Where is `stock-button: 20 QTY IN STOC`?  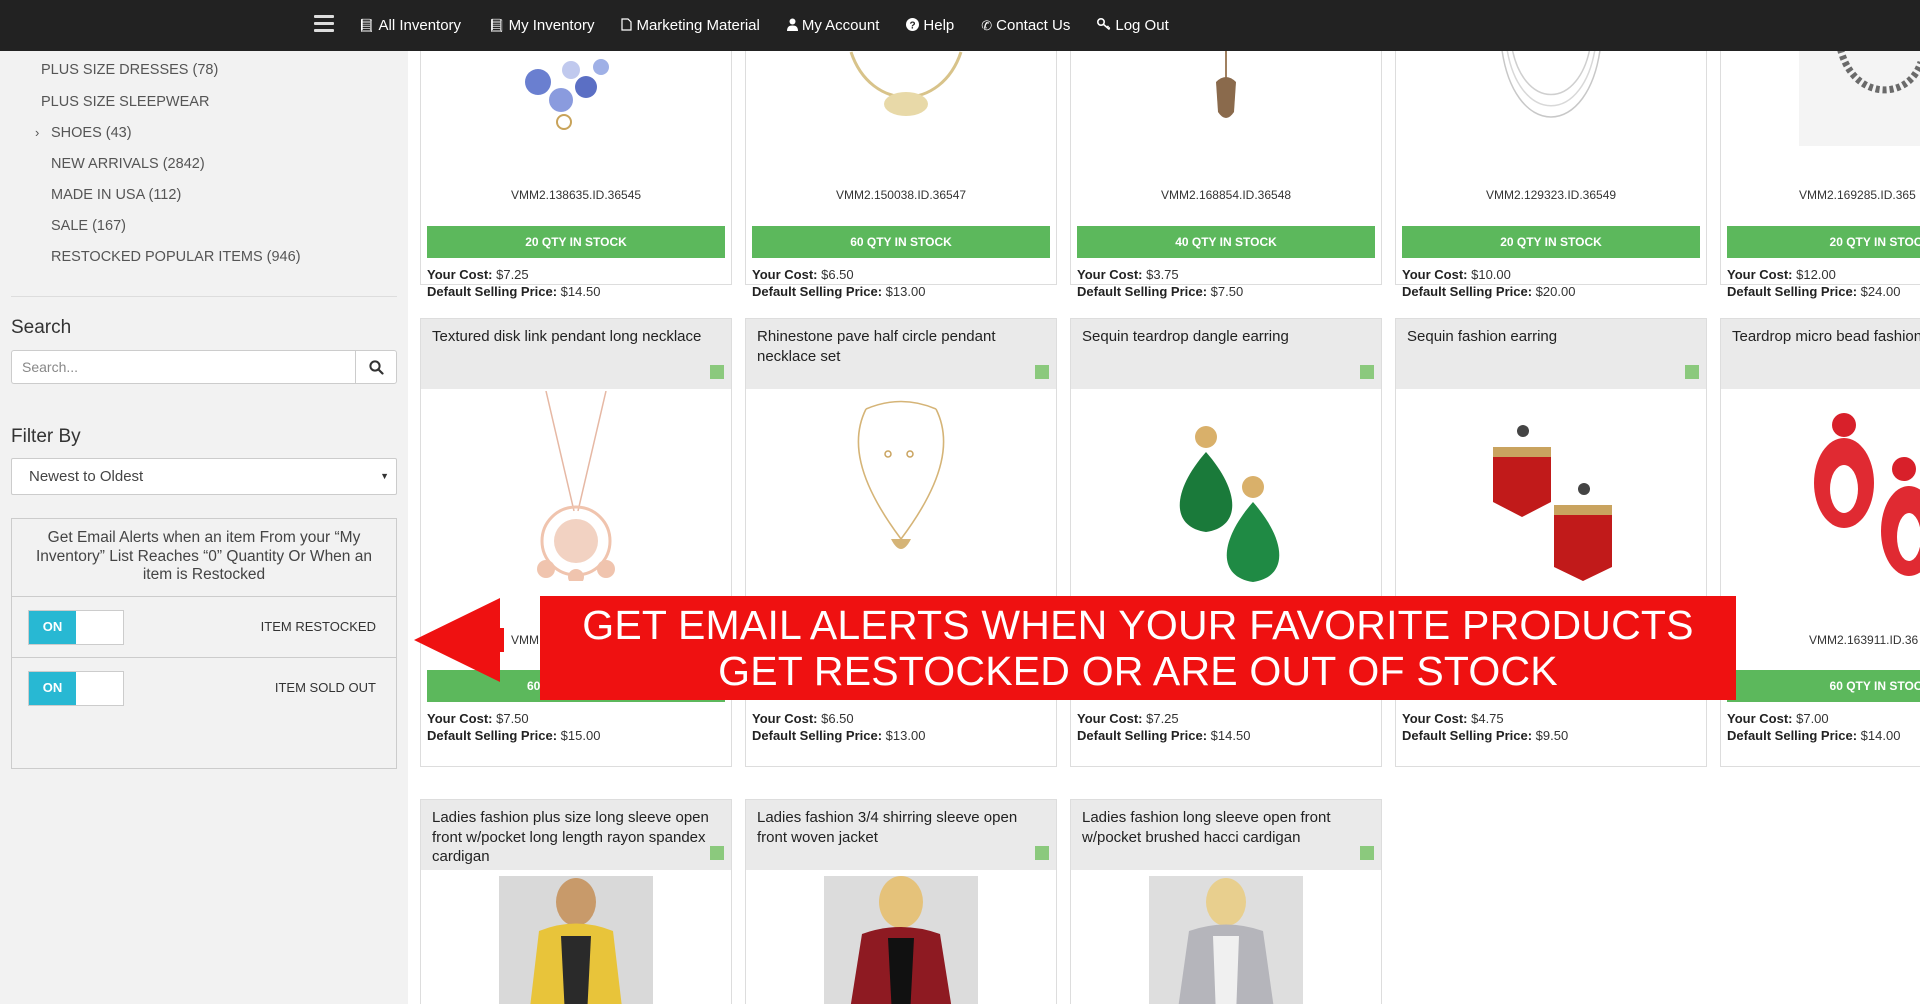
stock-button: 20 QTY IN STOC is located at coordinates (1823, 242).